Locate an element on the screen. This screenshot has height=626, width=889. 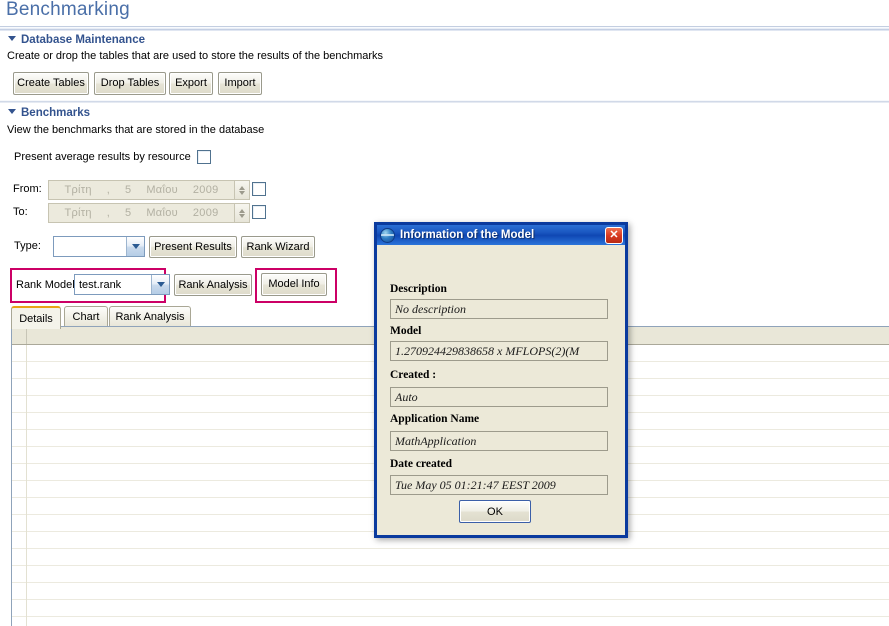
section-header-database-maintenance: Database Maintenance is located at coordinates (76, 40).